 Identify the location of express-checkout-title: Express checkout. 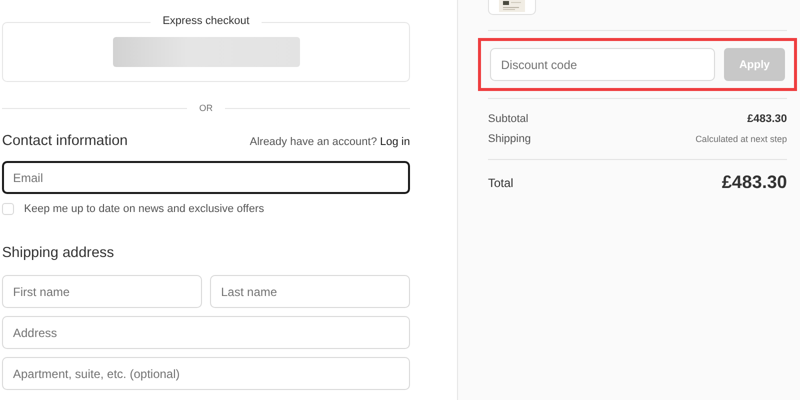
(206, 21).